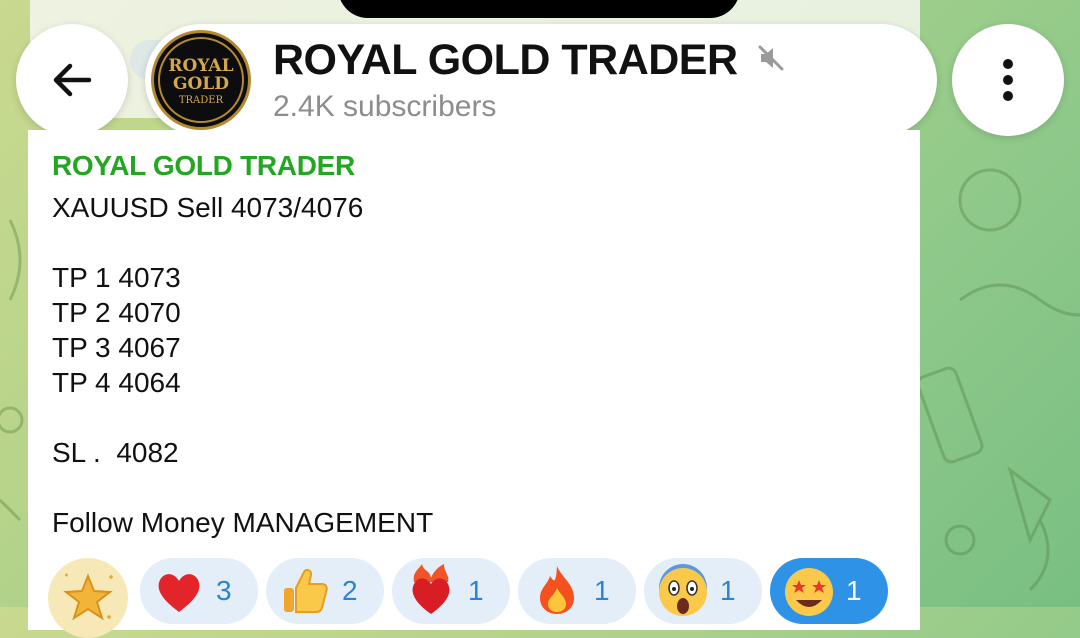 The image size is (1080, 638). I want to click on reaction-star-struck: 1, so click(829, 591).